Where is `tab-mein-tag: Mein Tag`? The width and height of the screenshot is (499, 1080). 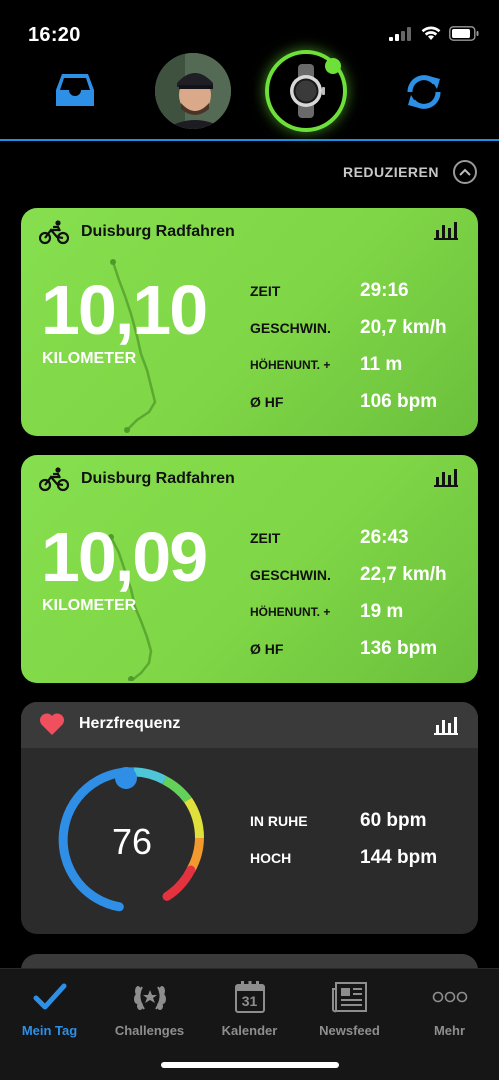
tab-mein-tag: Mein Tag is located at coordinates (49, 1011).